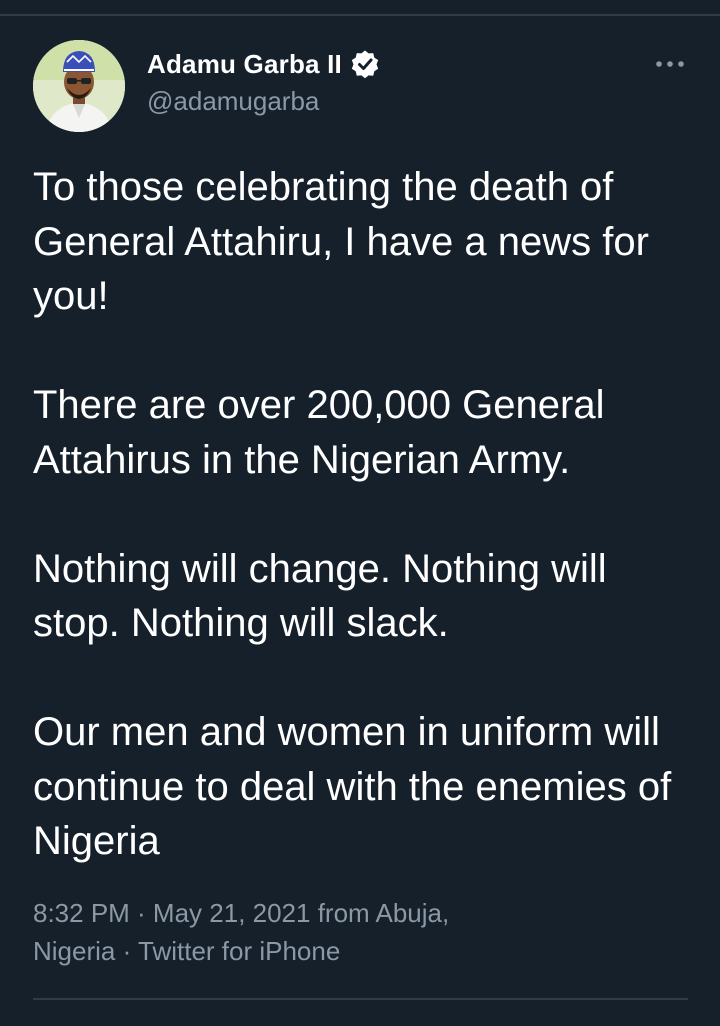 The image size is (720, 1026). I want to click on top-divider, so click(360, 15).